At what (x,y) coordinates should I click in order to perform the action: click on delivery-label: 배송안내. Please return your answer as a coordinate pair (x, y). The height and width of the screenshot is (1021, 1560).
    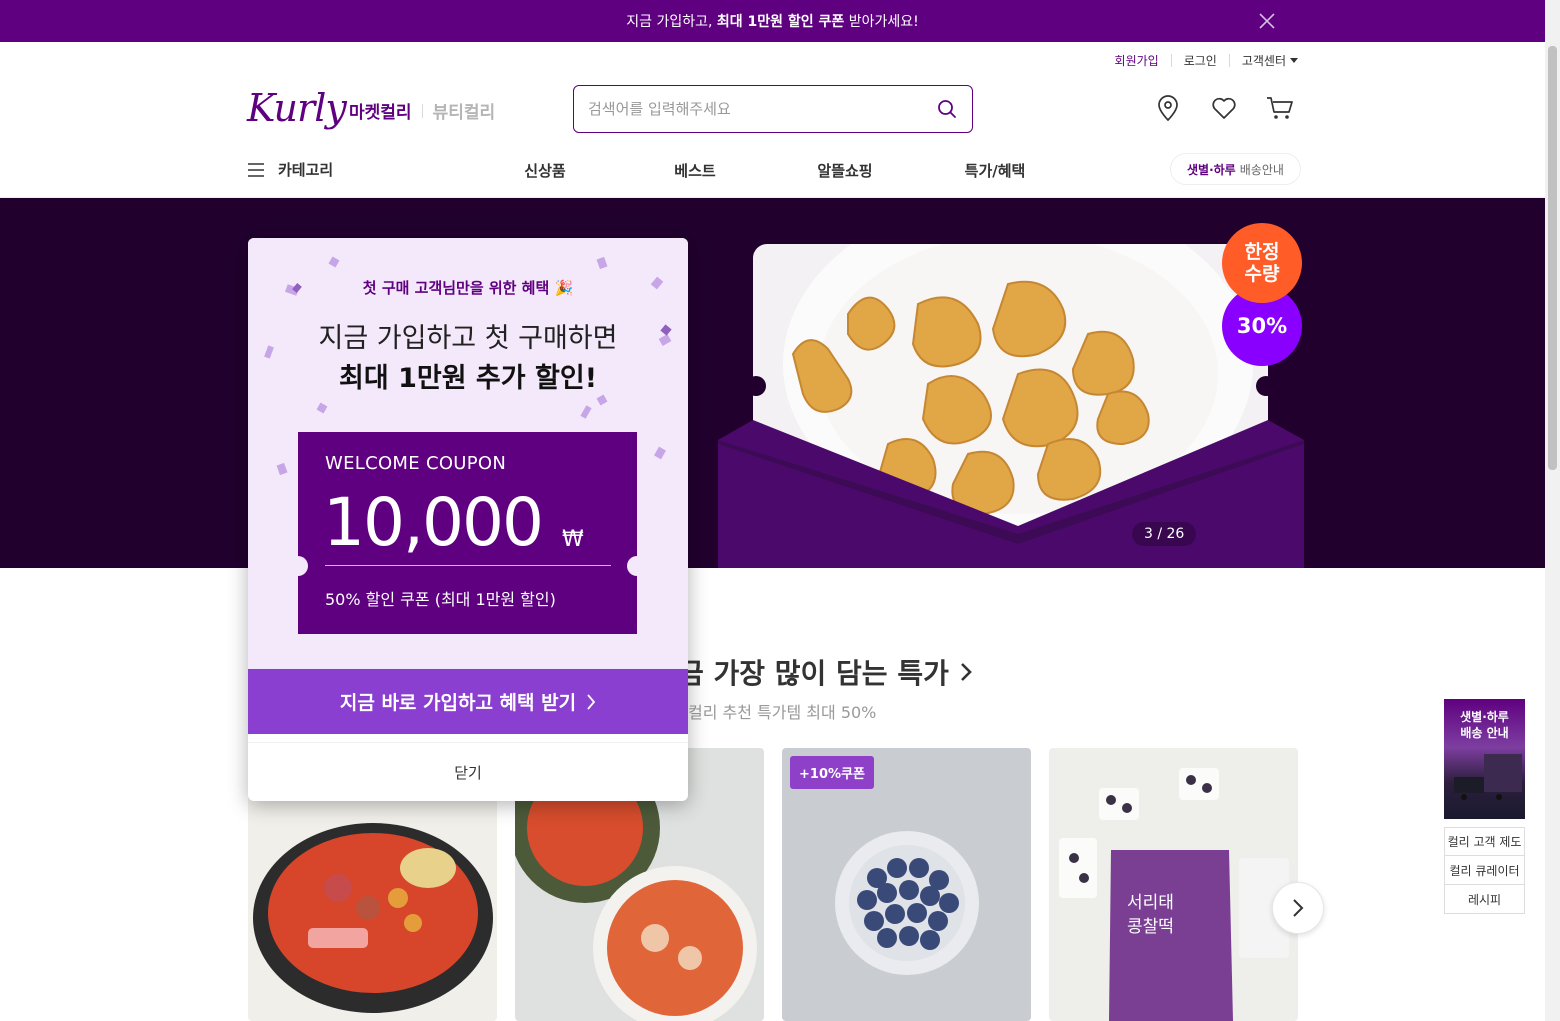
    Looking at the image, I should click on (1261, 169).